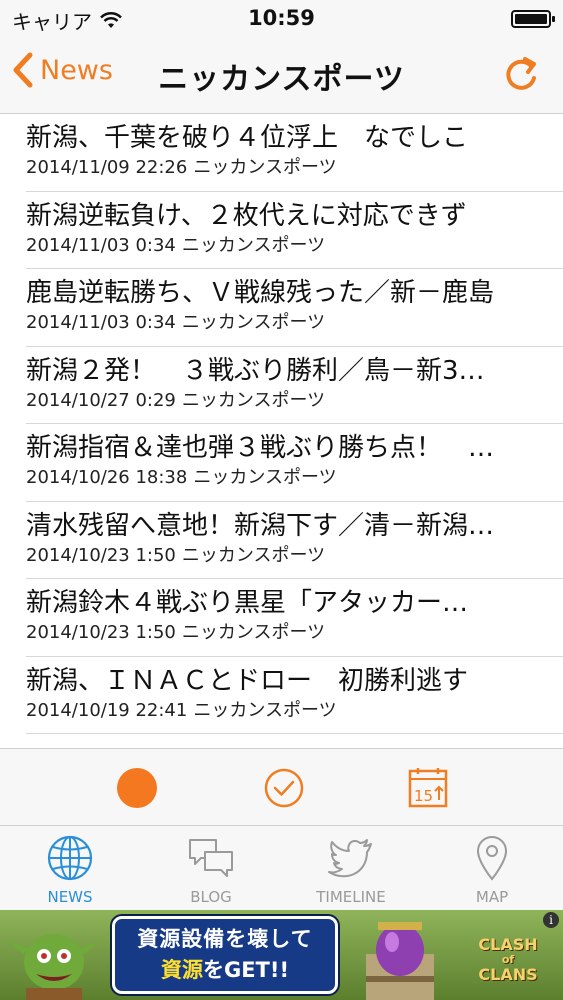 This screenshot has width=563, height=1000. Describe the element at coordinates (107, 167) in the screenshot. I see `article-date: 2014/11/09 22:26` at that location.